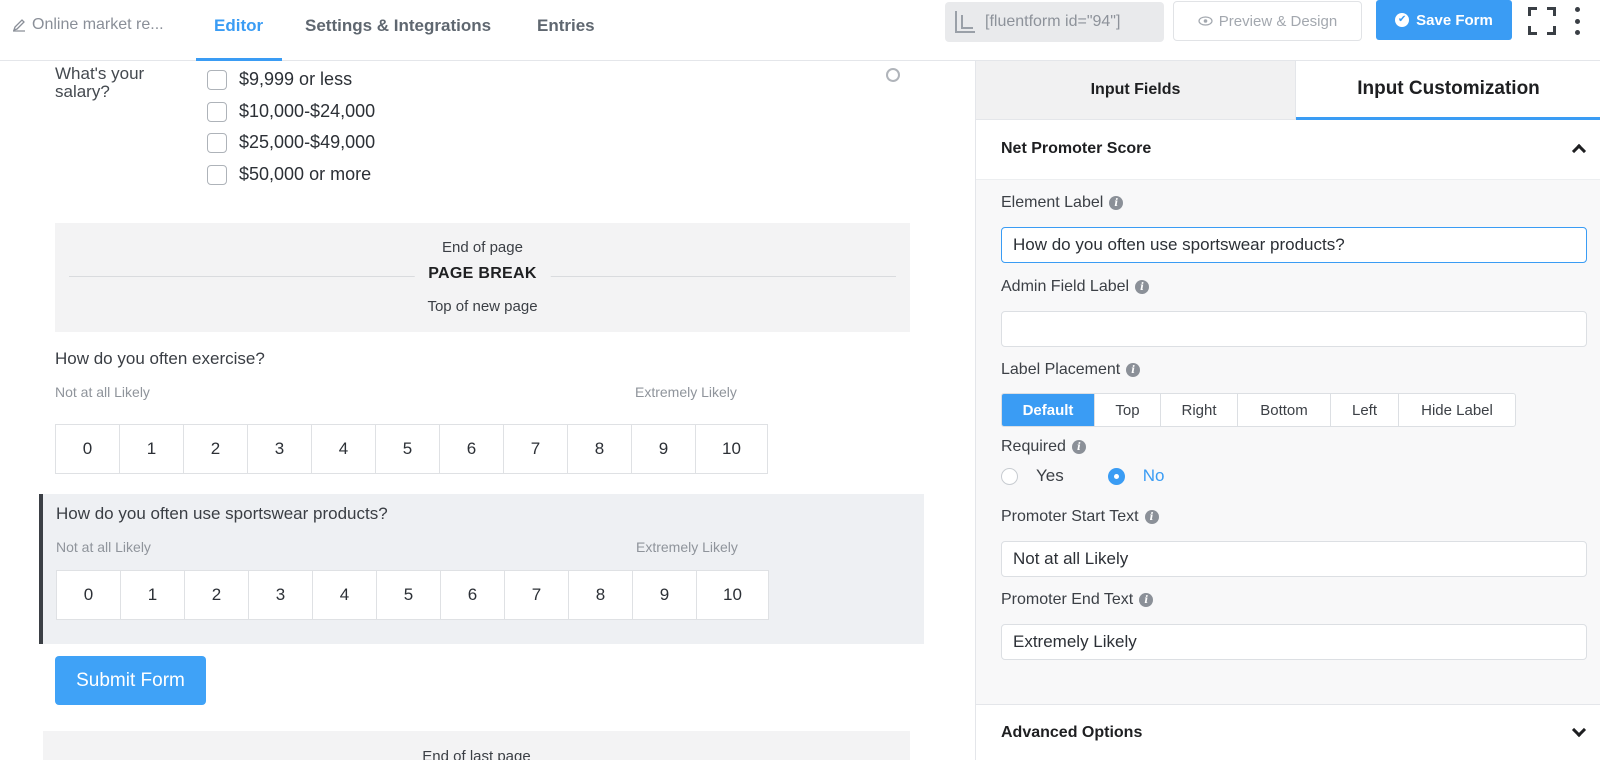 The height and width of the screenshot is (760, 1600). I want to click on page-break-title: PAGE BREAK, so click(482, 274).